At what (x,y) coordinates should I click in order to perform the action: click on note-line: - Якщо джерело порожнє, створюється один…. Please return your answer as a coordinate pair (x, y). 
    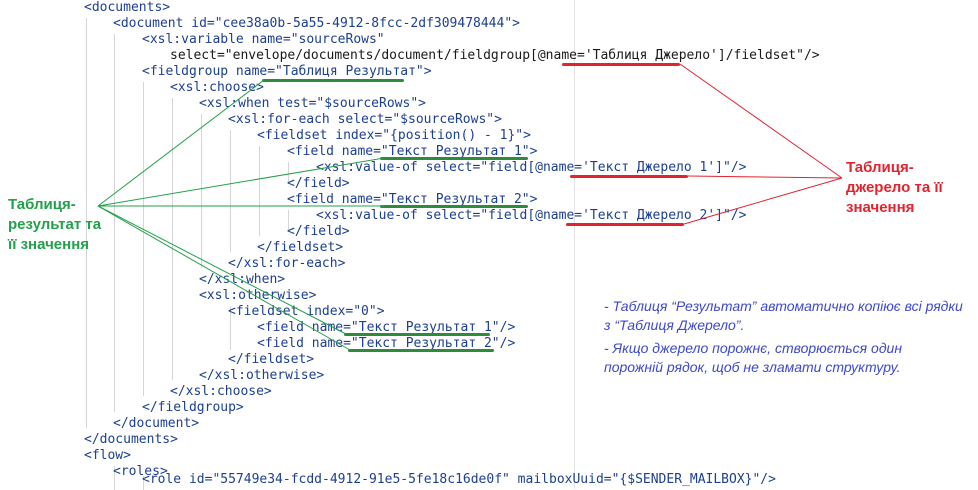
    Looking at the image, I should click on (753, 357).